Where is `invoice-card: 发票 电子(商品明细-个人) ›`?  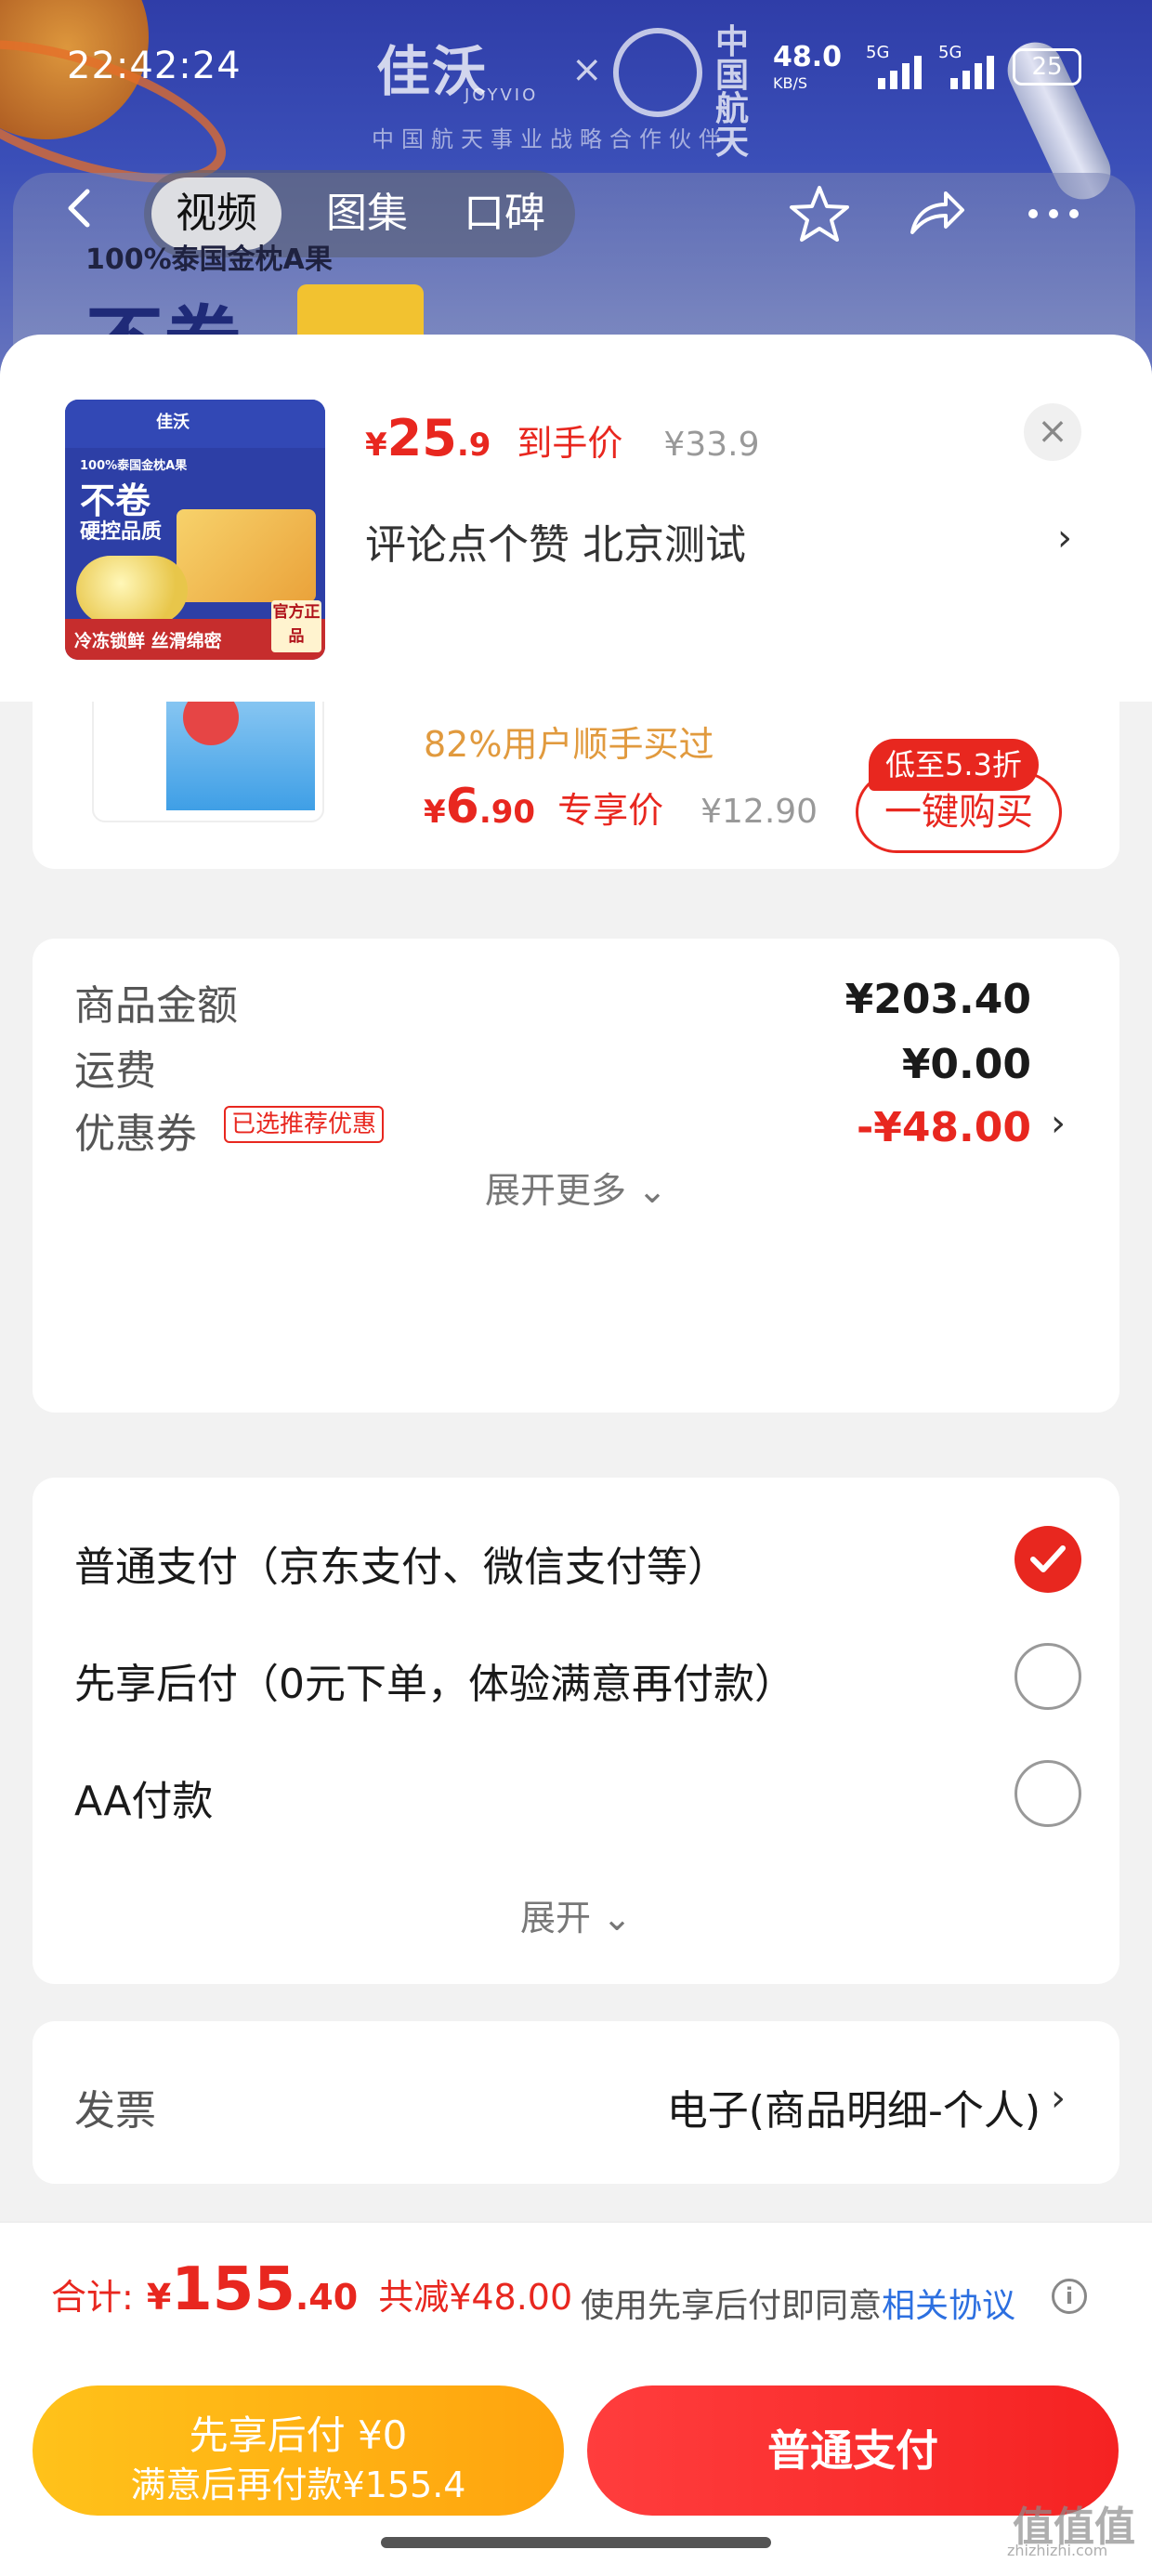
invoice-card: 发票 电子(商品明细-个人) › is located at coordinates (576, 2102).